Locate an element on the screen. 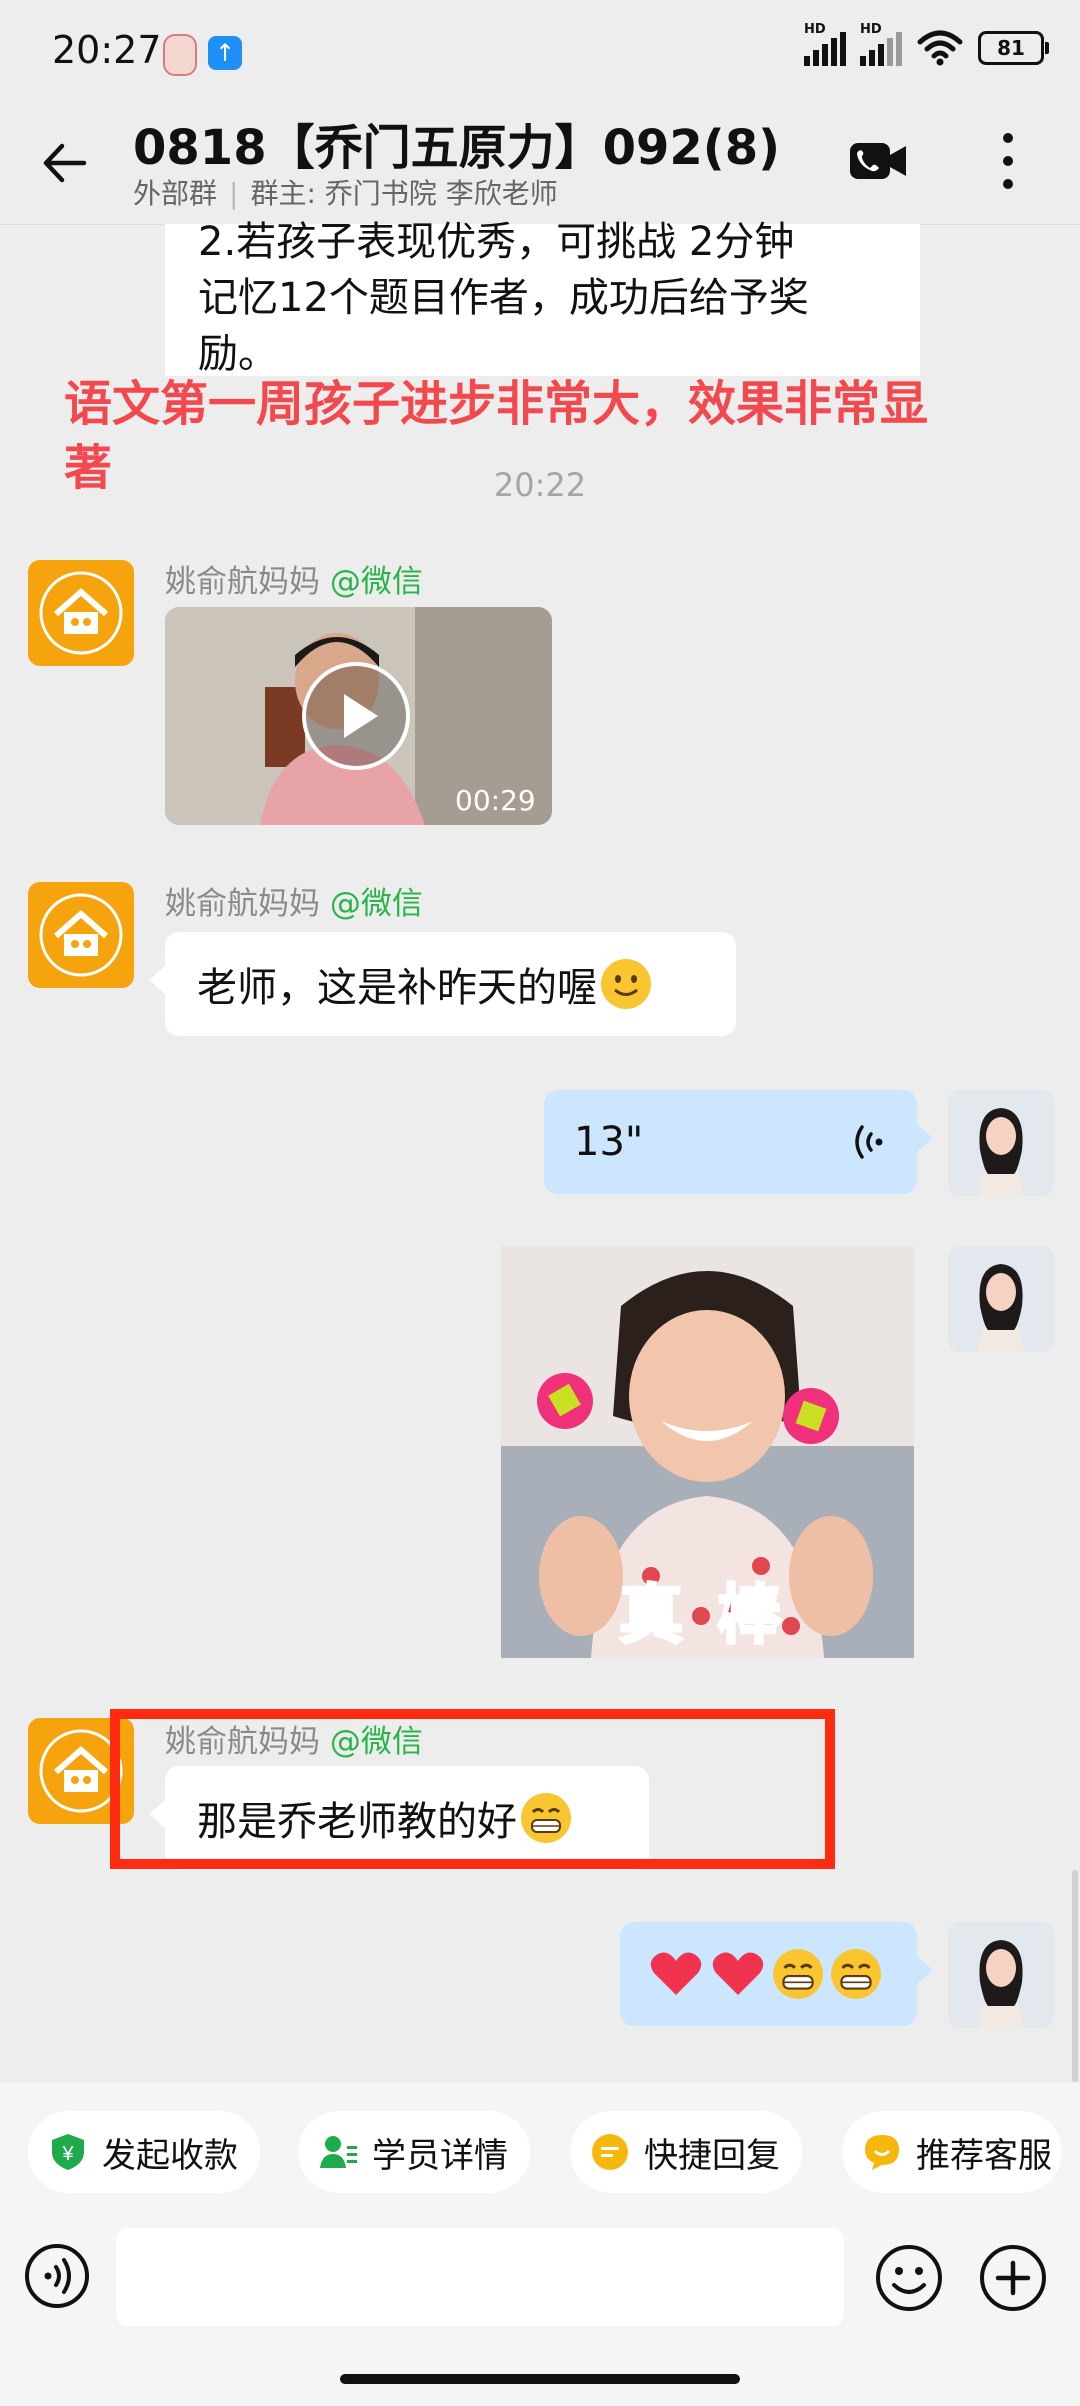 This screenshot has height=2406, width=1080. chat-title: 0818【乔门五原力】092(8) is located at coordinates (457, 148).